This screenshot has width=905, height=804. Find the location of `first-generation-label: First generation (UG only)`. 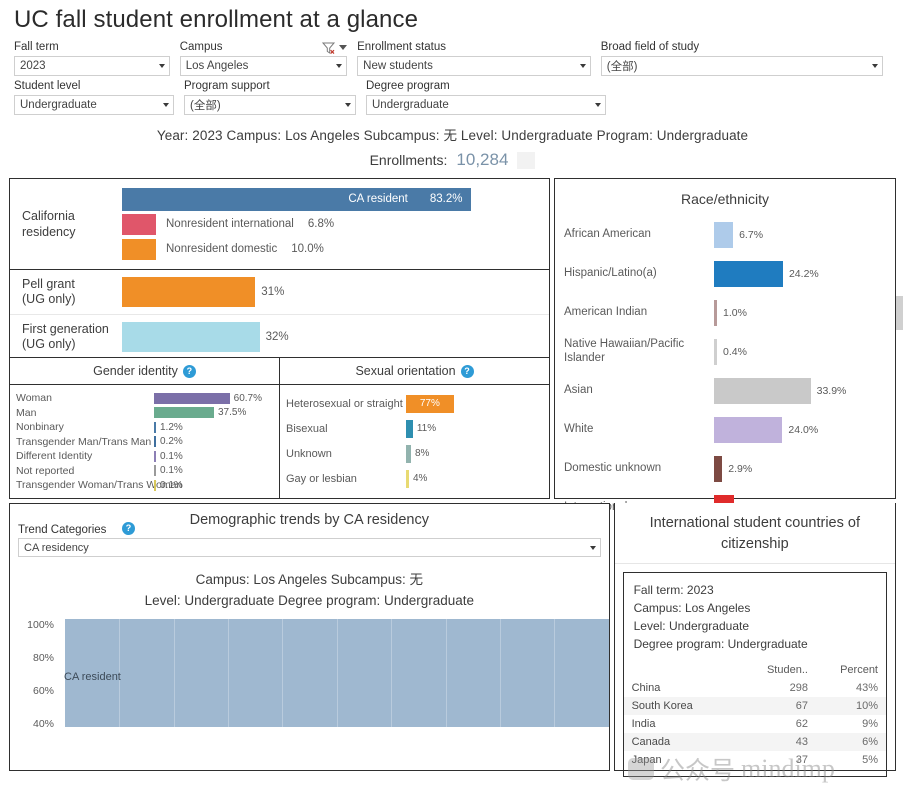

first-generation-label: First generation (UG only) is located at coordinates (65, 336).